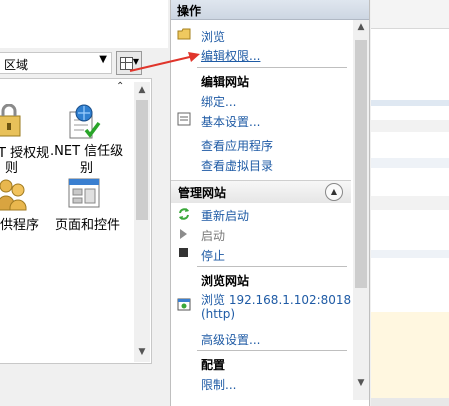  What do you see at coordinates (84, 24) in the screenshot?
I see `left-window-blank-area` at bounding box center [84, 24].